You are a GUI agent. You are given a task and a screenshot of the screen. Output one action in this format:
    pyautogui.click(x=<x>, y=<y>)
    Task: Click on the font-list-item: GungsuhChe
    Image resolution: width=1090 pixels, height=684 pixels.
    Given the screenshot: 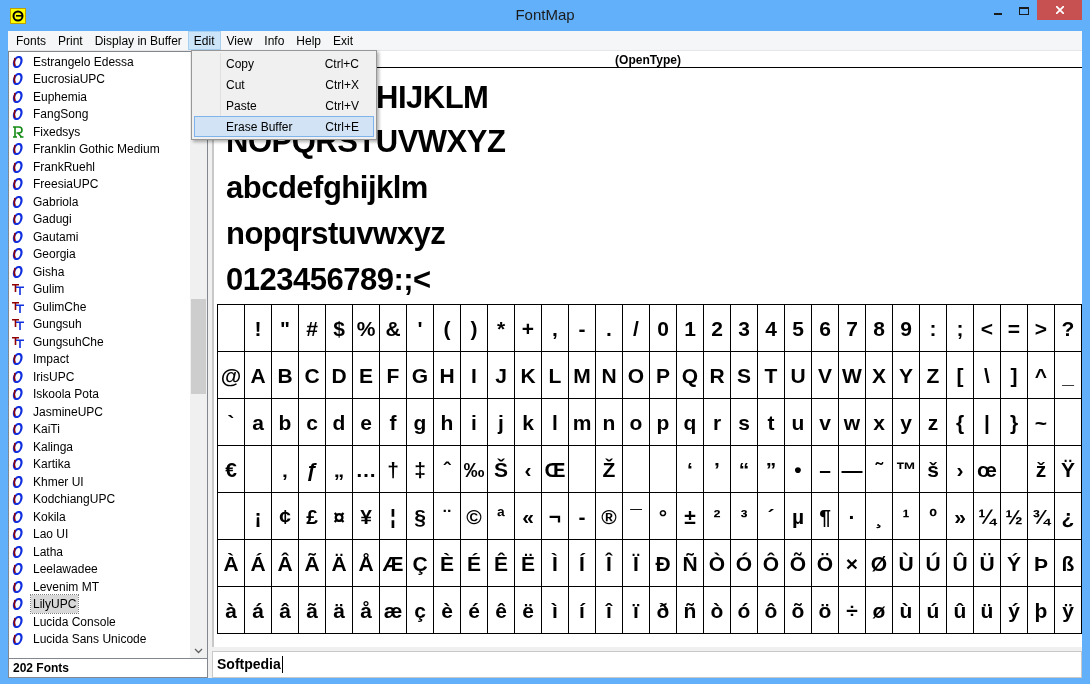 What is the action you would take?
    pyautogui.click(x=68, y=341)
    